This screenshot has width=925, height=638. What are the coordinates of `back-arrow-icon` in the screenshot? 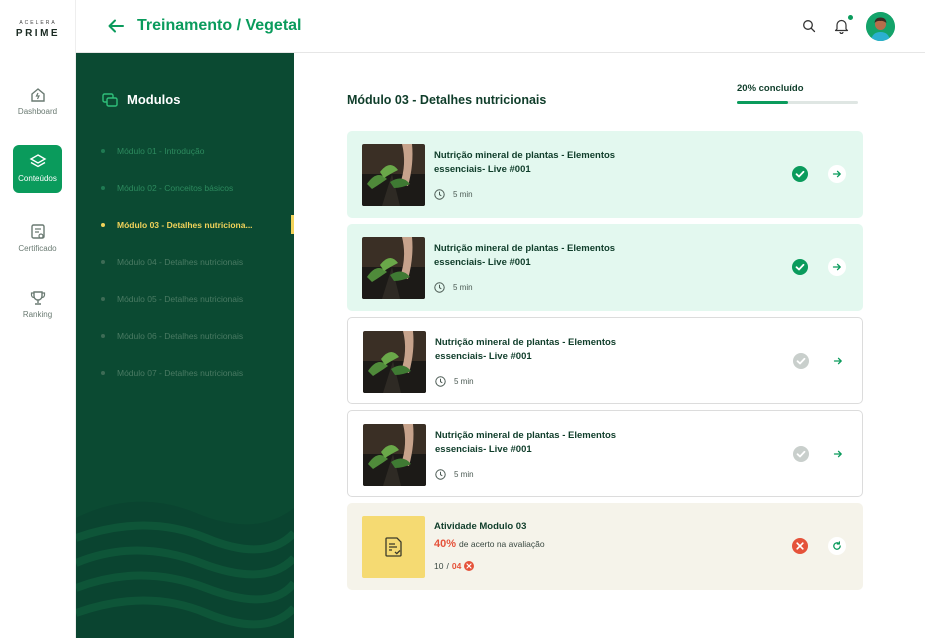 It's located at (116, 26).